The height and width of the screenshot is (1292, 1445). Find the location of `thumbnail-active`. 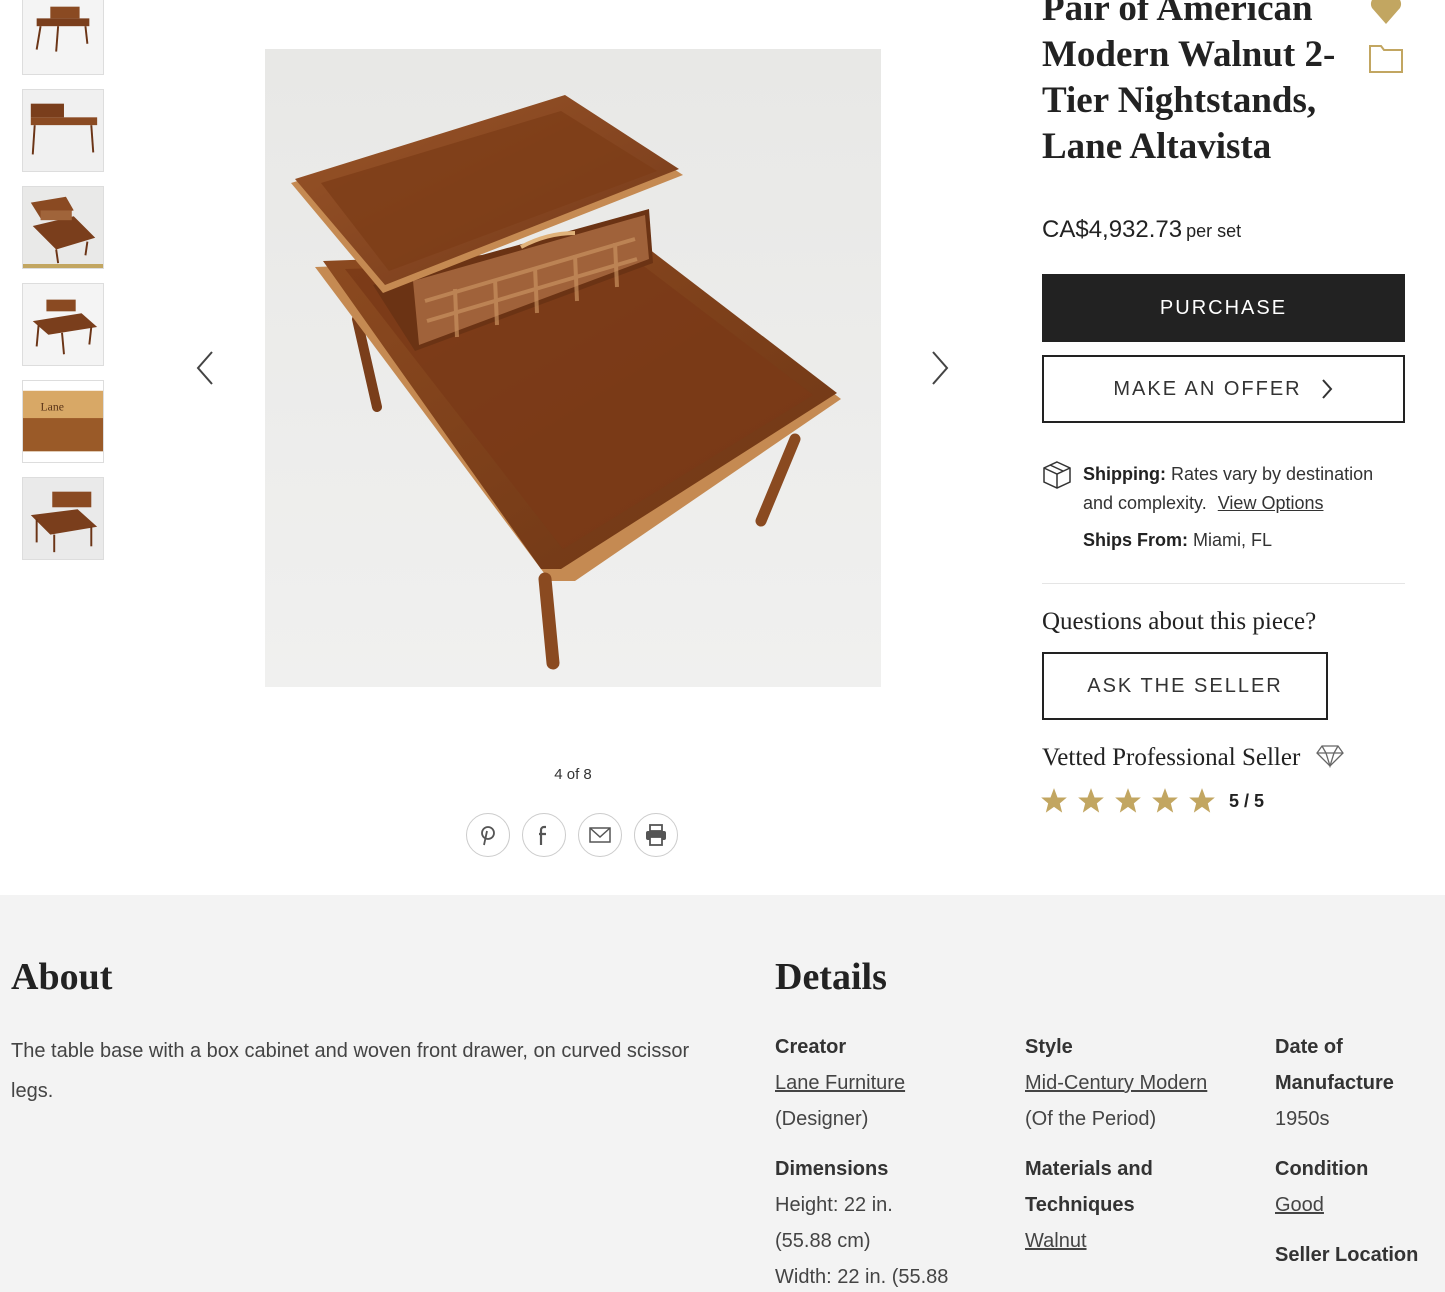

thumbnail-active is located at coordinates (63, 227).